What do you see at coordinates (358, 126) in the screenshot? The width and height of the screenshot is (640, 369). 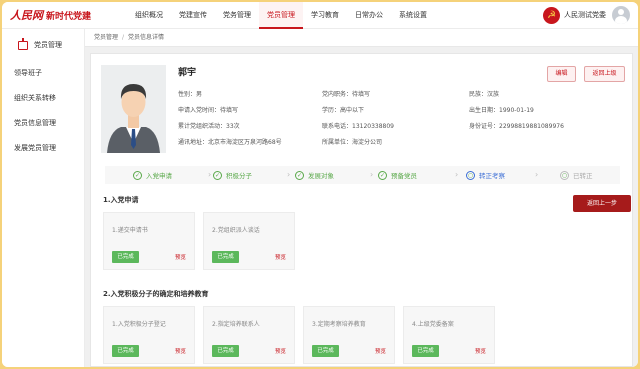 I see `field-phone: 联系电话：13120338809` at bounding box center [358, 126].